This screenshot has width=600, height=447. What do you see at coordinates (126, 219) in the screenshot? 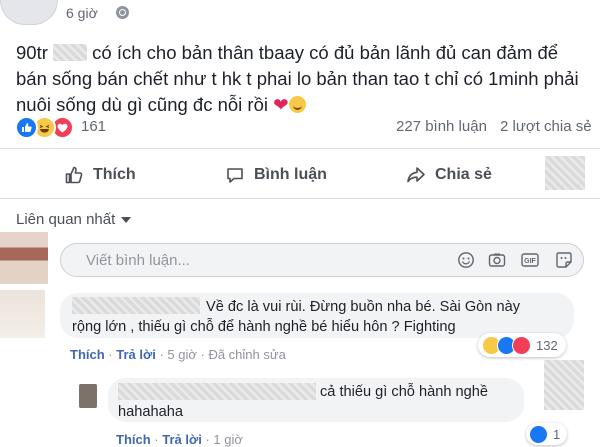
I see `caret-down-icon` at bounding box center [126, 219].